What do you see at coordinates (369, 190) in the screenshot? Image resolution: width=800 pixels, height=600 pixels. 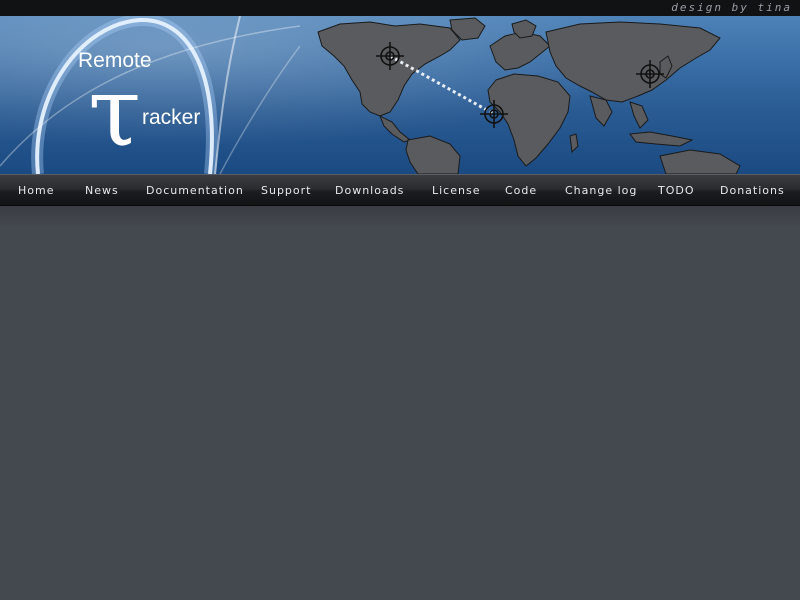 I see `nav-downloads: Downloads` at bounding box center [369, 190].